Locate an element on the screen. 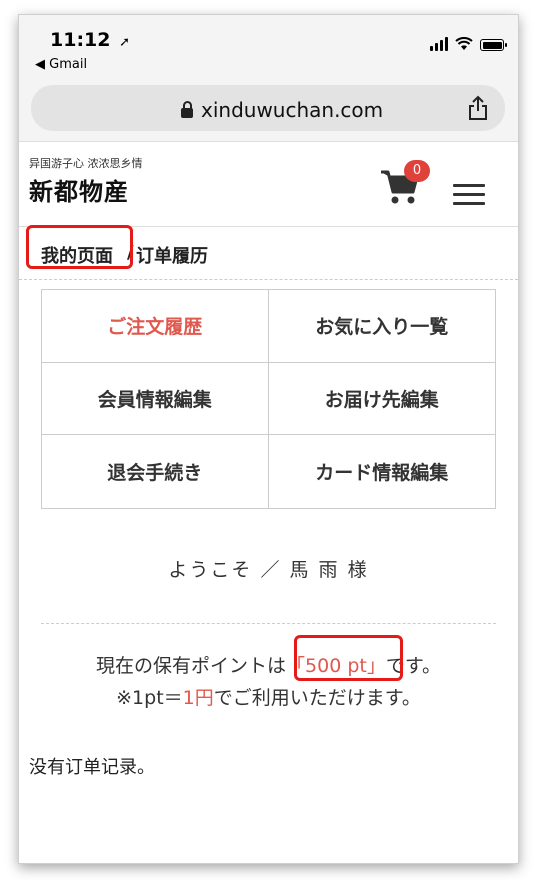 This screenshot has width=535, height=880. back-to-gmail-link: ◀ Gmail is located at coordinates (61, 64).